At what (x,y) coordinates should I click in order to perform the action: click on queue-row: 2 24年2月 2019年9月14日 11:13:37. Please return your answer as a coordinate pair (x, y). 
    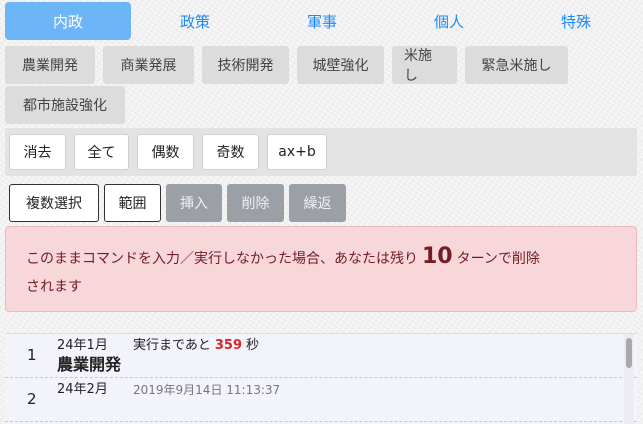
    Looking at the image, I should click on (321, 400).